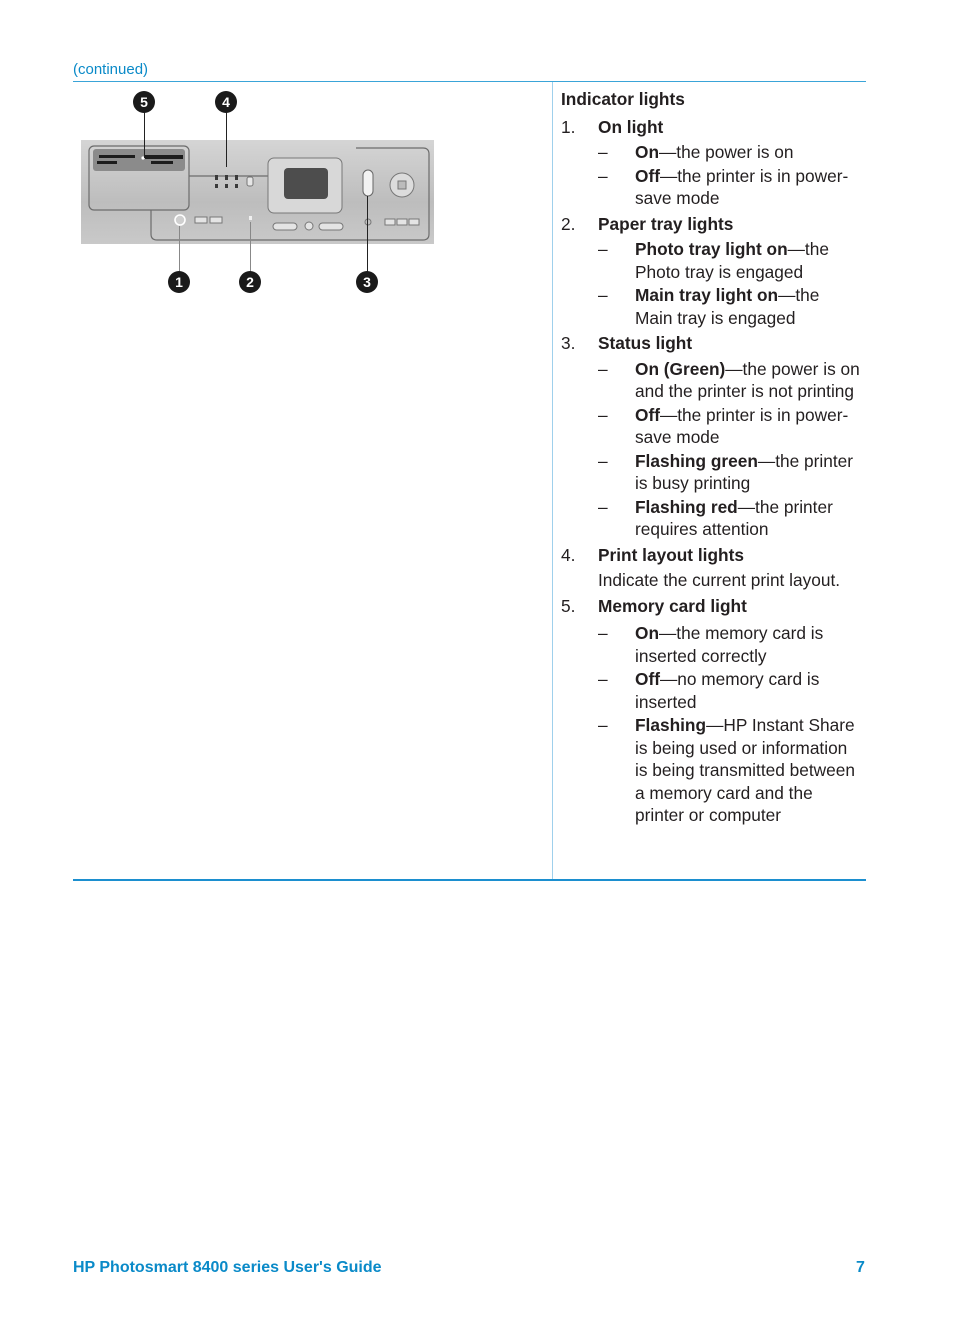 This screenshot has width=954, height=1321. I want to click on bullet: – Off—no memory card is inserted, so click(729, 690).